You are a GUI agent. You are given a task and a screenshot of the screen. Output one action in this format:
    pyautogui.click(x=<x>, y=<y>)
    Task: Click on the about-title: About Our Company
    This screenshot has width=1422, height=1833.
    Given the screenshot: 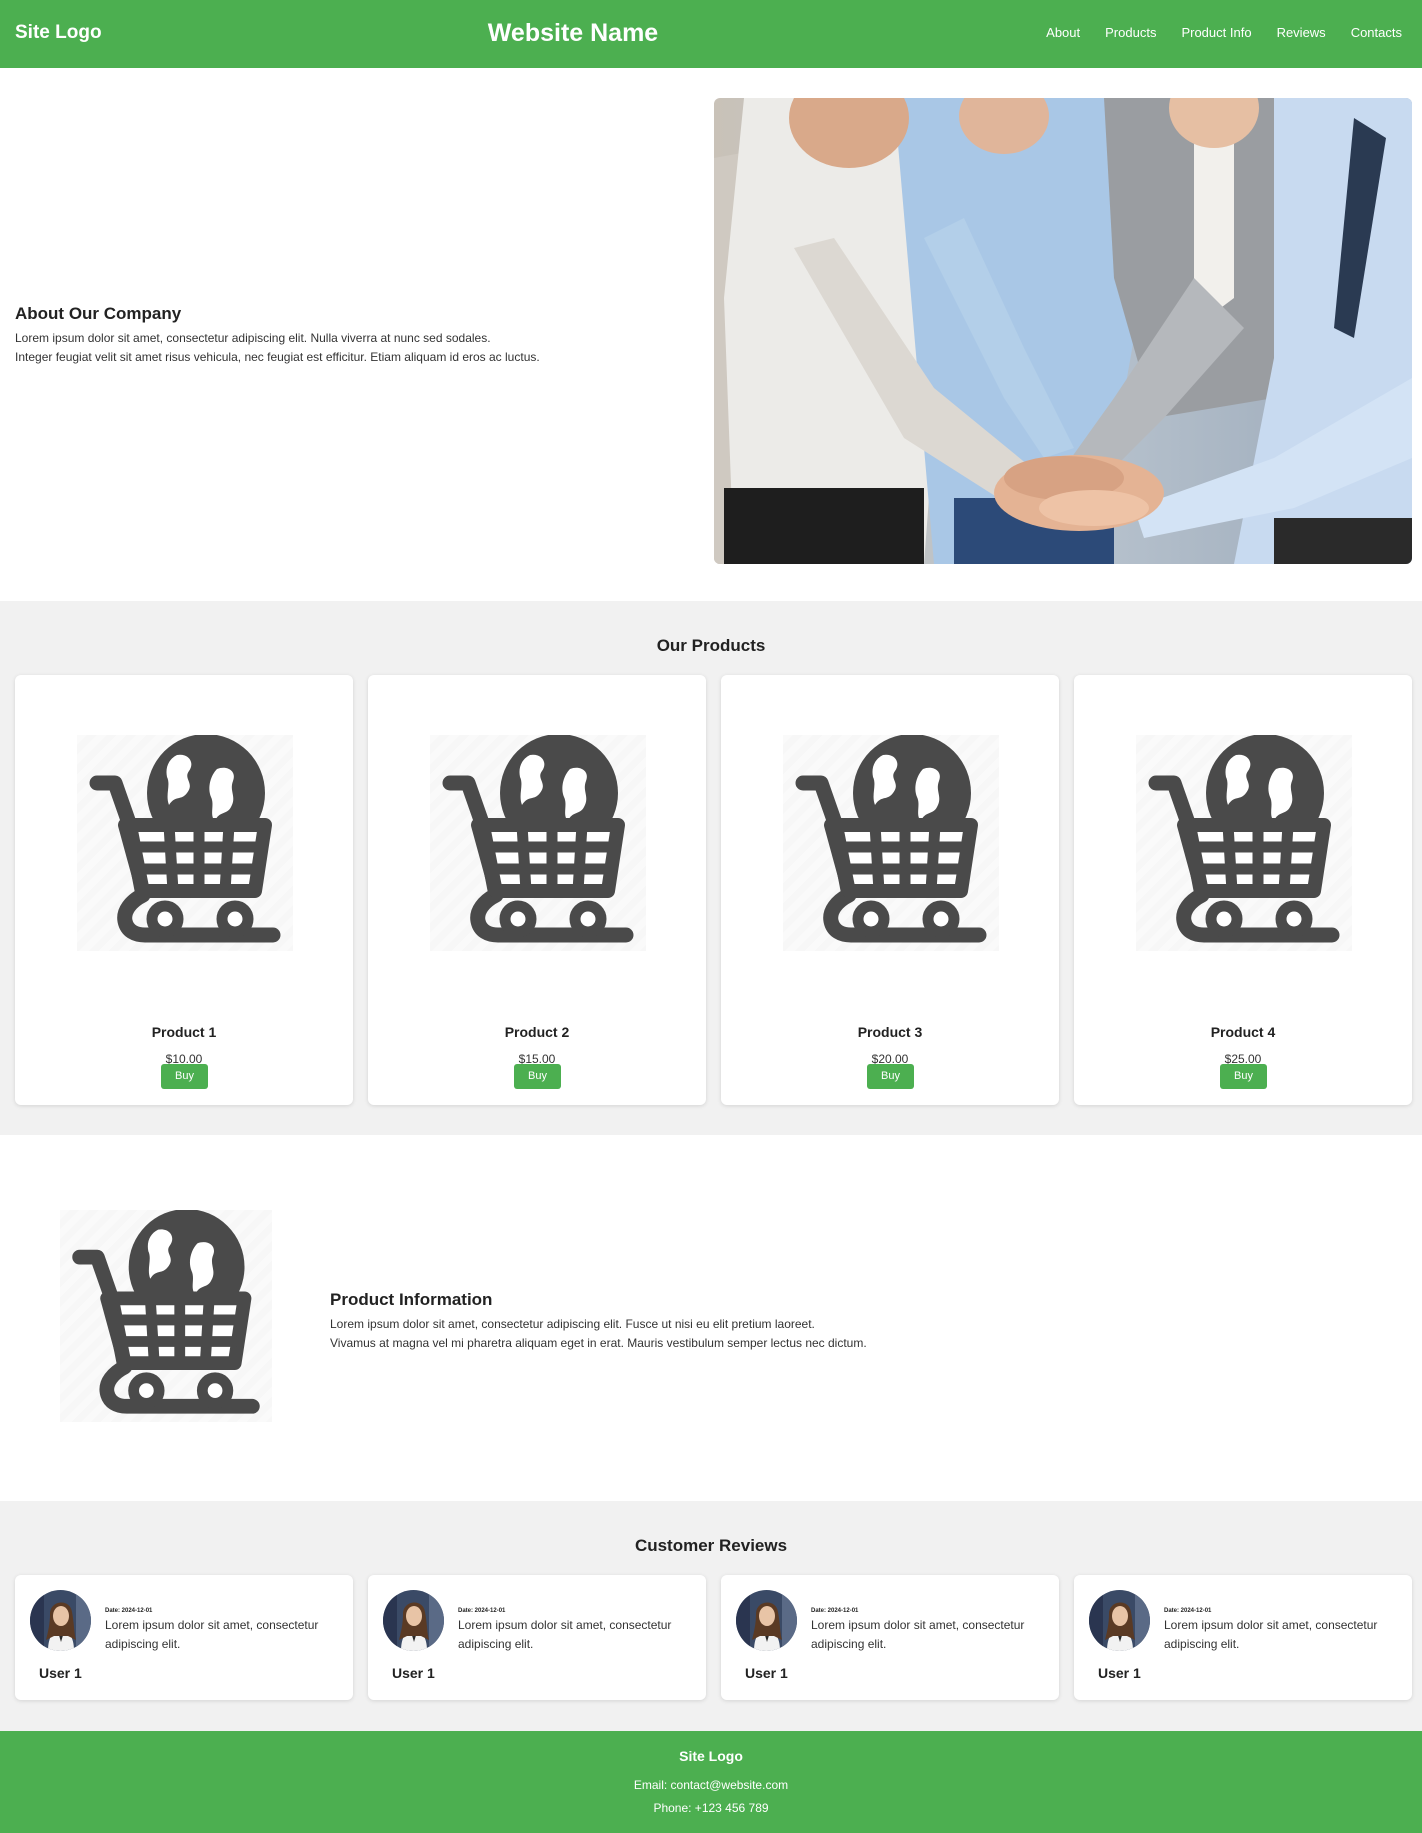 What is the action you would take?
    pyautogui.click(x=98, y=313)
    